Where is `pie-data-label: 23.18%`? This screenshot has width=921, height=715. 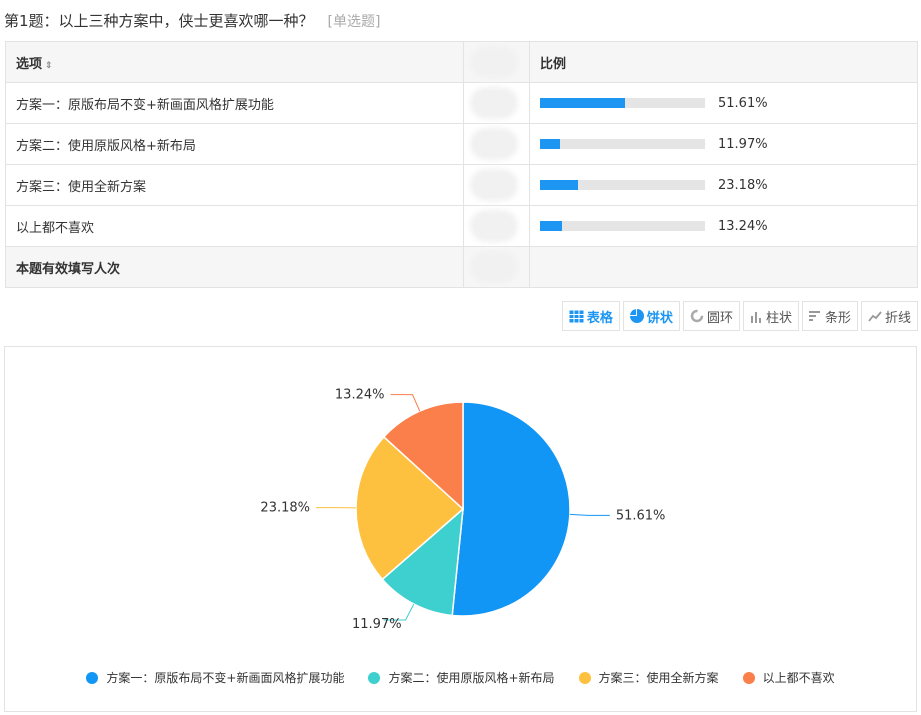
pie-data-label: 23.18% is located at coordinates (285, 508).